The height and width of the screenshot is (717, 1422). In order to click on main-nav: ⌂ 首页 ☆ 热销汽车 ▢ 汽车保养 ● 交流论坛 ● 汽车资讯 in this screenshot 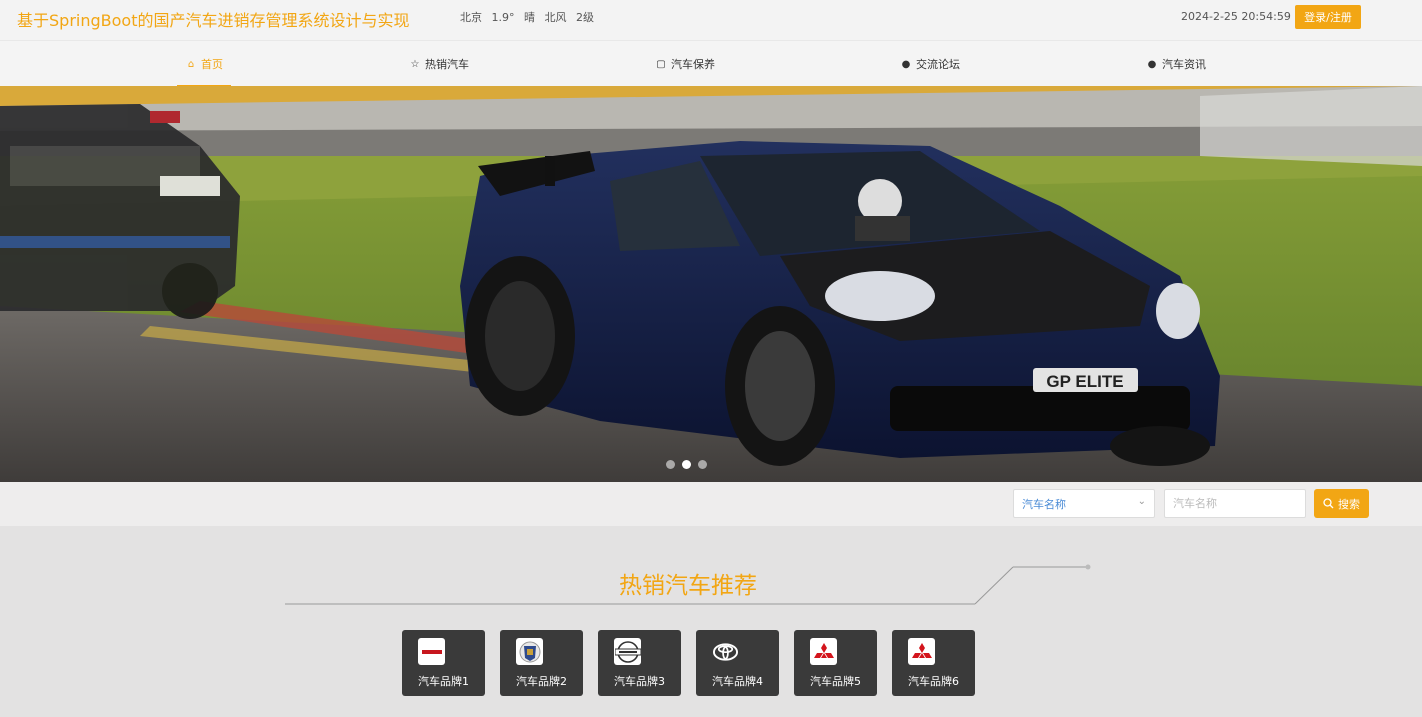, I will do `click(711, 63)`.